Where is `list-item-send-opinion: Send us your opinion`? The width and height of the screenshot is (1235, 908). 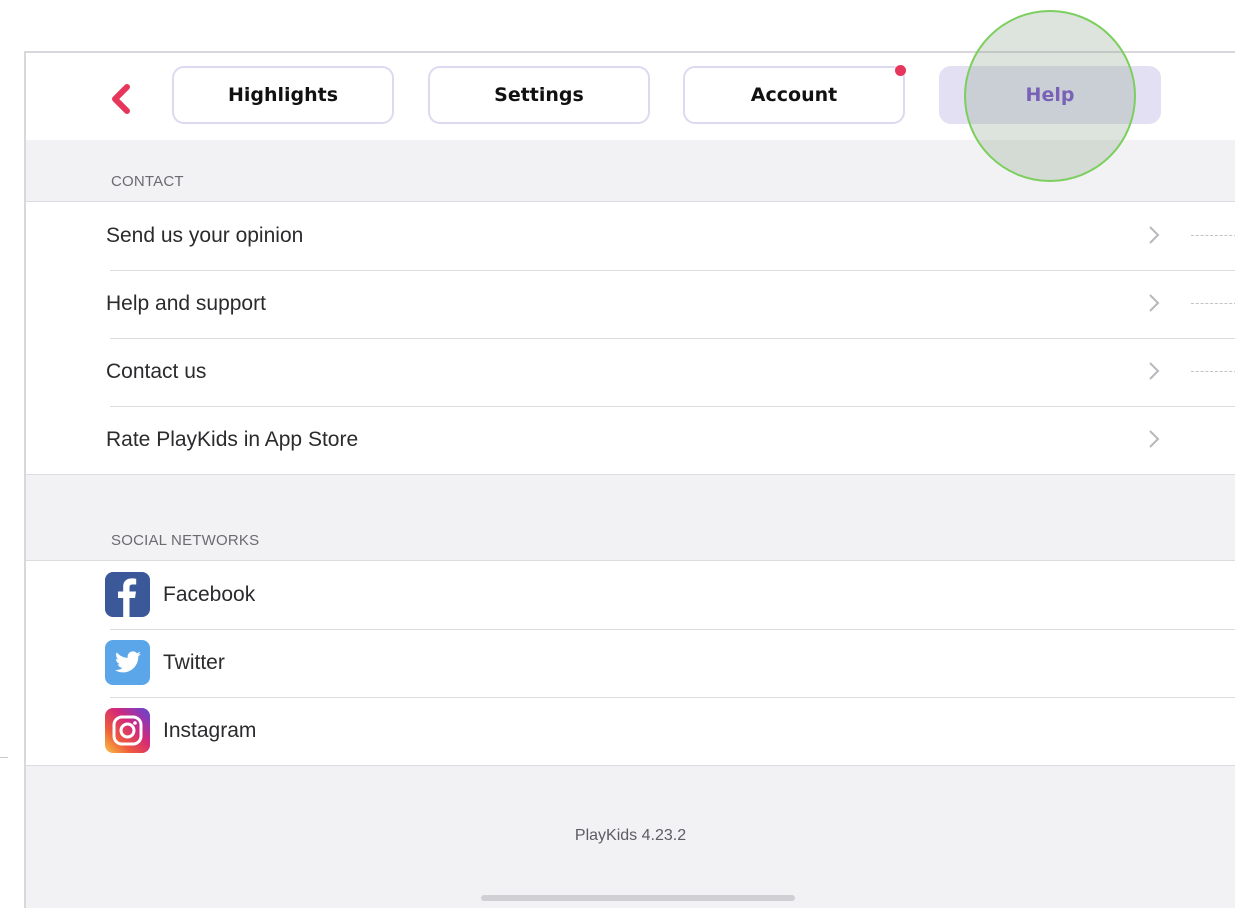 list-item-send-opinion: Send us your opinion is located at coordinates (630, 236).